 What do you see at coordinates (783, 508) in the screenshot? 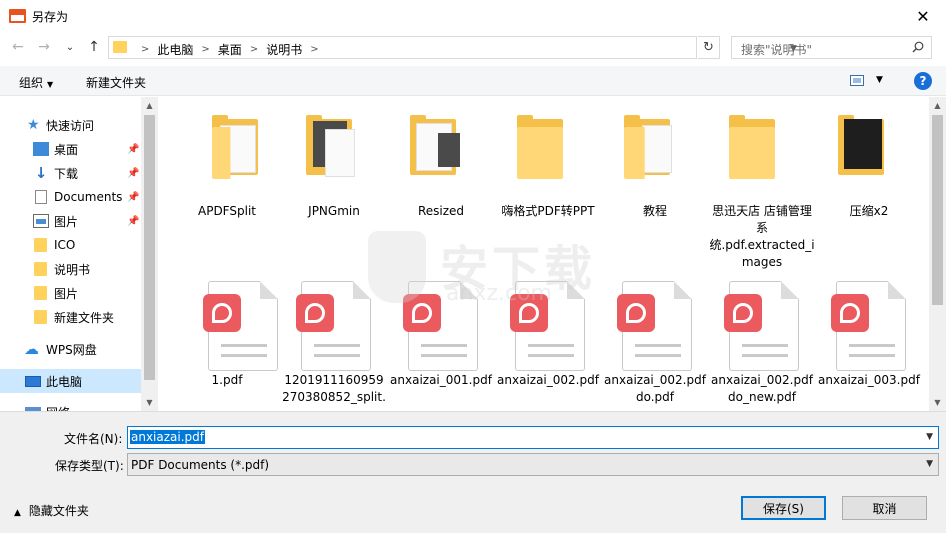
I see `save-button: 保存(S)` at bounding box center [783, 508].